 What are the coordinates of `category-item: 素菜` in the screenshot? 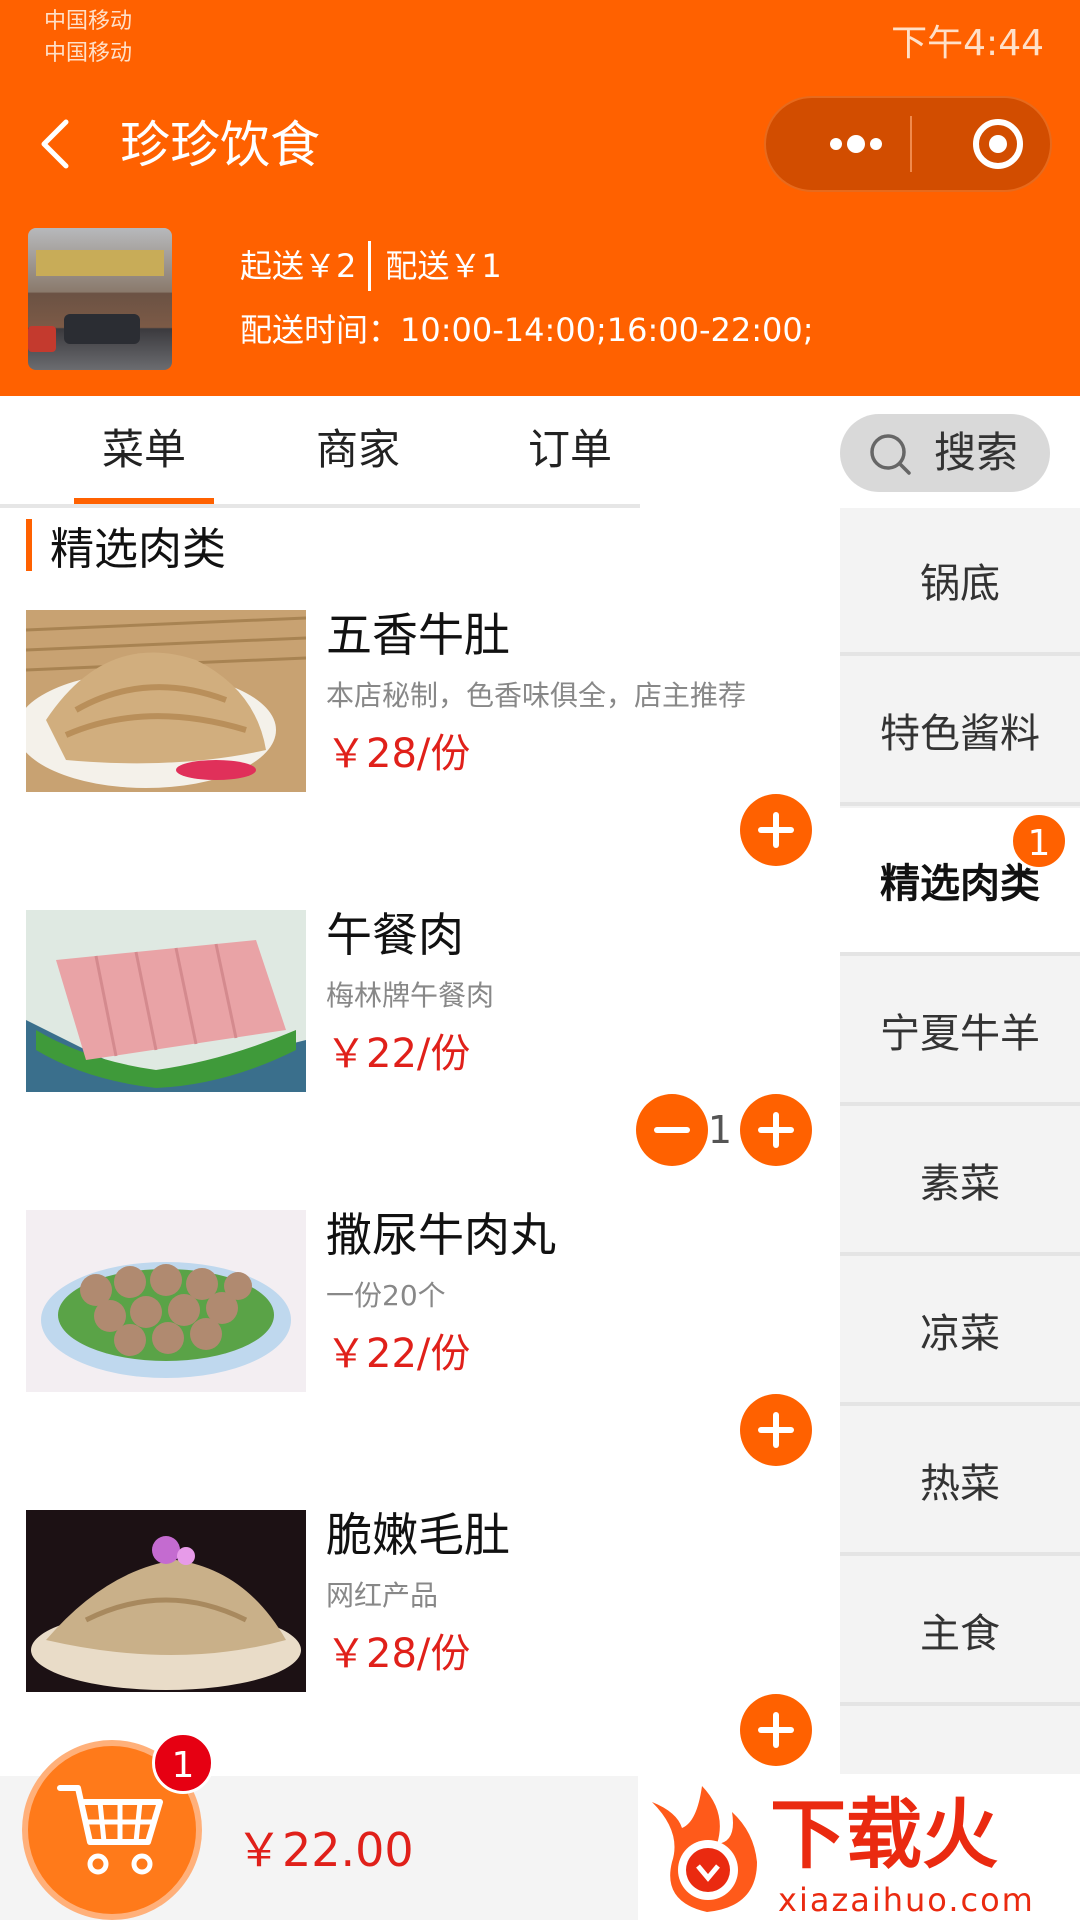 It's located at (960, 1182).